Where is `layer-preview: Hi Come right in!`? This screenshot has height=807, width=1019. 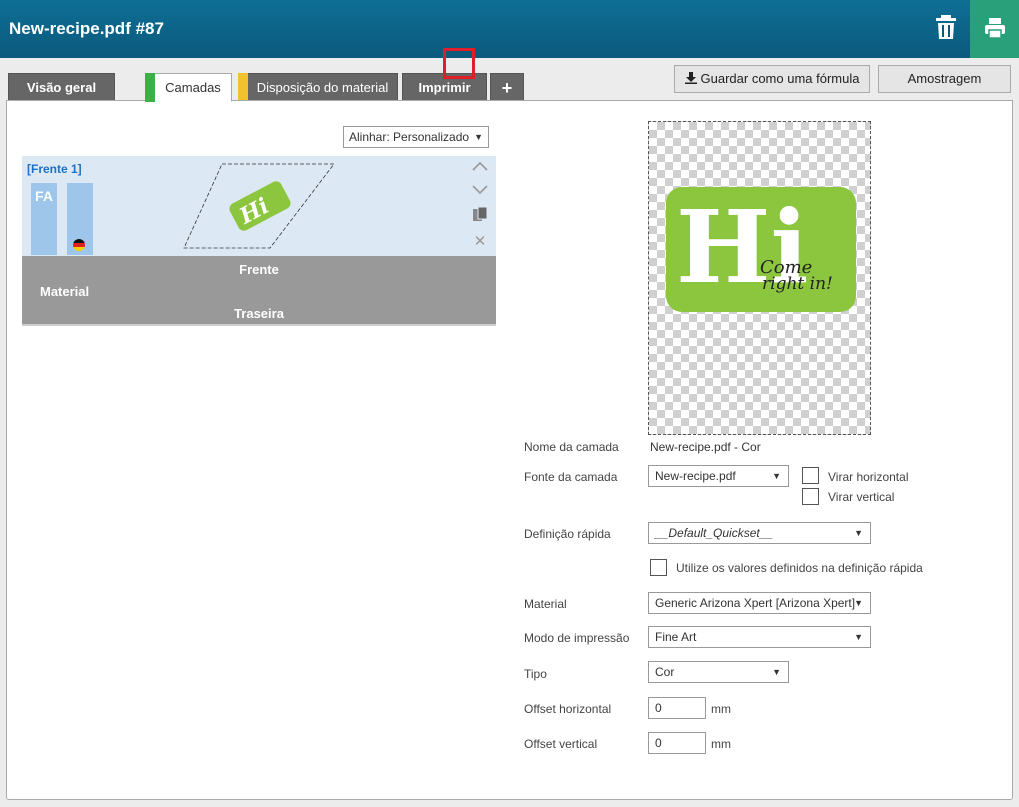
layer-preview: Hi Come right in! is located at coordinates (759, 278).